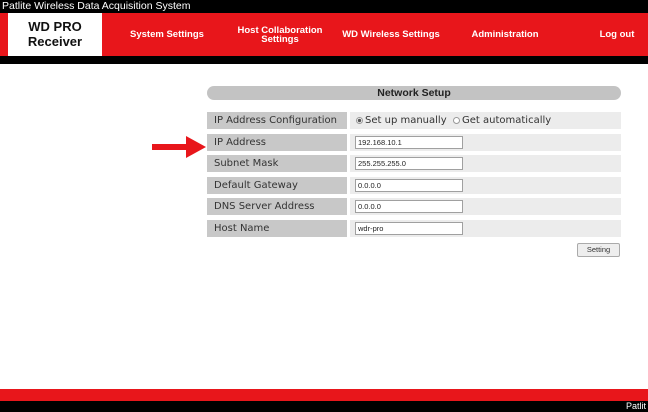 This screenshot has width=648, height=412. Describe the element at coordinates (409, 228) in the screenshot. I see `host-name-input` at that location.